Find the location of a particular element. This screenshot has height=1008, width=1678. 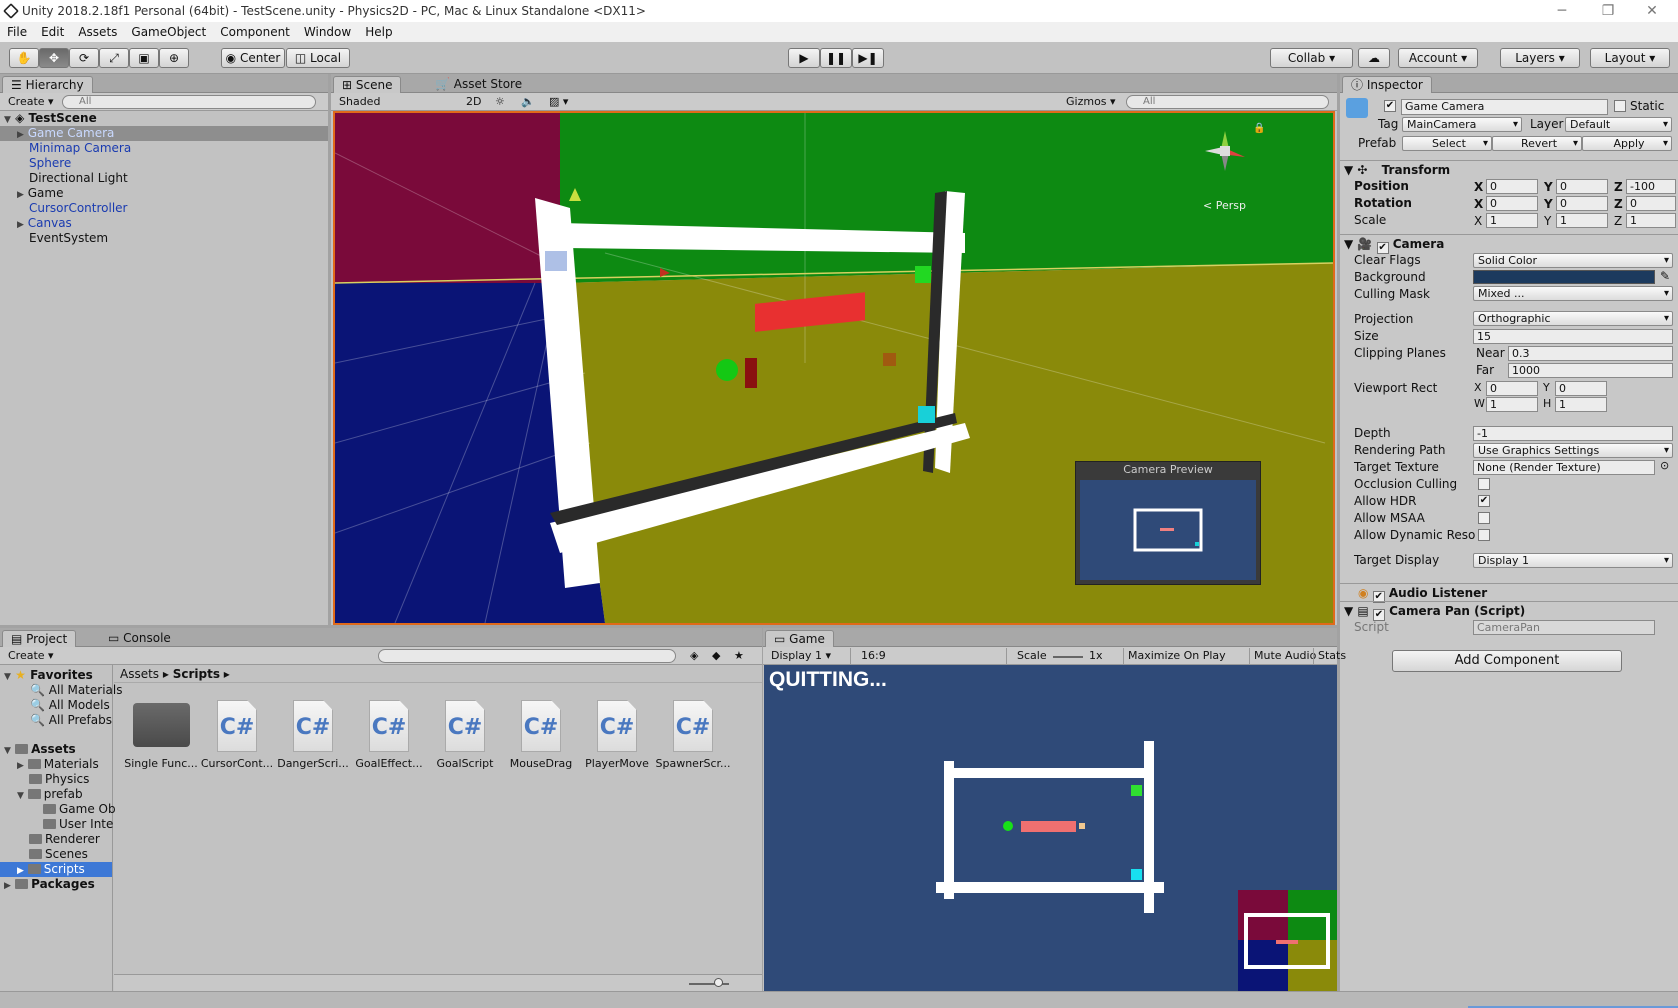

position-z-field: -100 is located at coordinates (1651, 186).